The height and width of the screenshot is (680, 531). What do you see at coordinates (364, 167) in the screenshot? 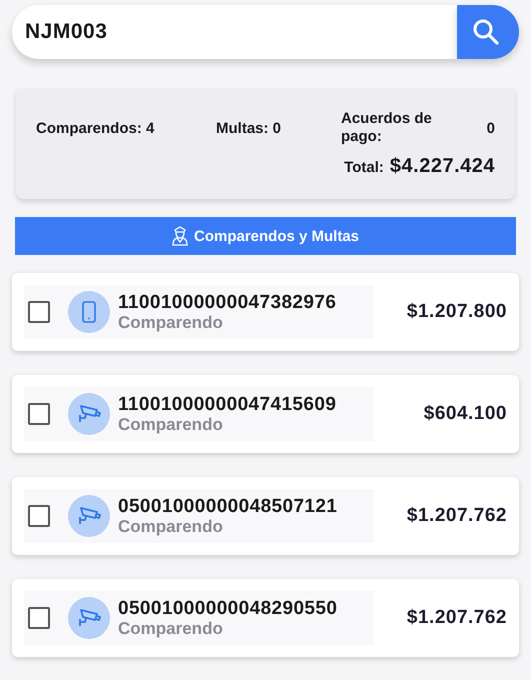
I see `total-label: Total:` at bounding box center [364, 167].